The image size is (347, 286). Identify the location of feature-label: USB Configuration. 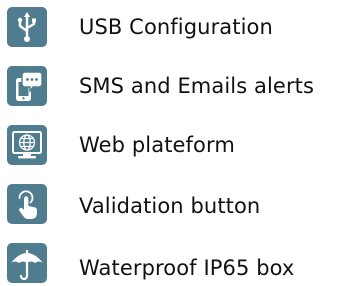
(176, 27).